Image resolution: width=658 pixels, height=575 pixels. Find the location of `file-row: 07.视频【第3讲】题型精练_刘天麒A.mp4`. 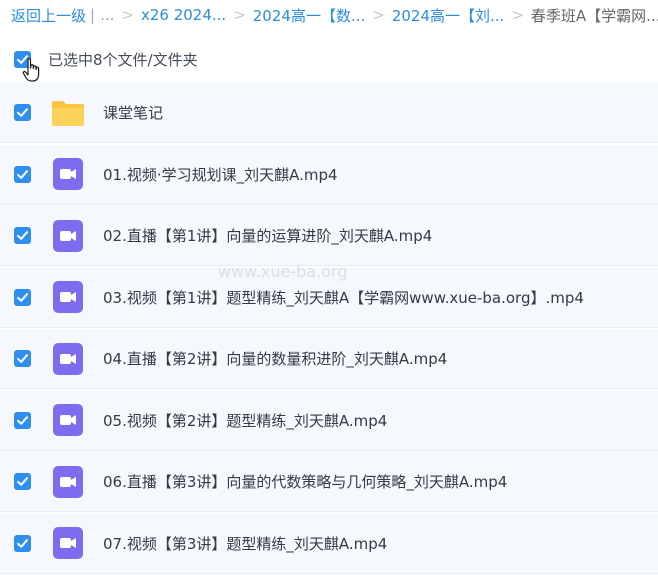

file-row: 07.视频【第3讲】题型精练_刘天麒A.mp4 is located at coordinates (329, 543).